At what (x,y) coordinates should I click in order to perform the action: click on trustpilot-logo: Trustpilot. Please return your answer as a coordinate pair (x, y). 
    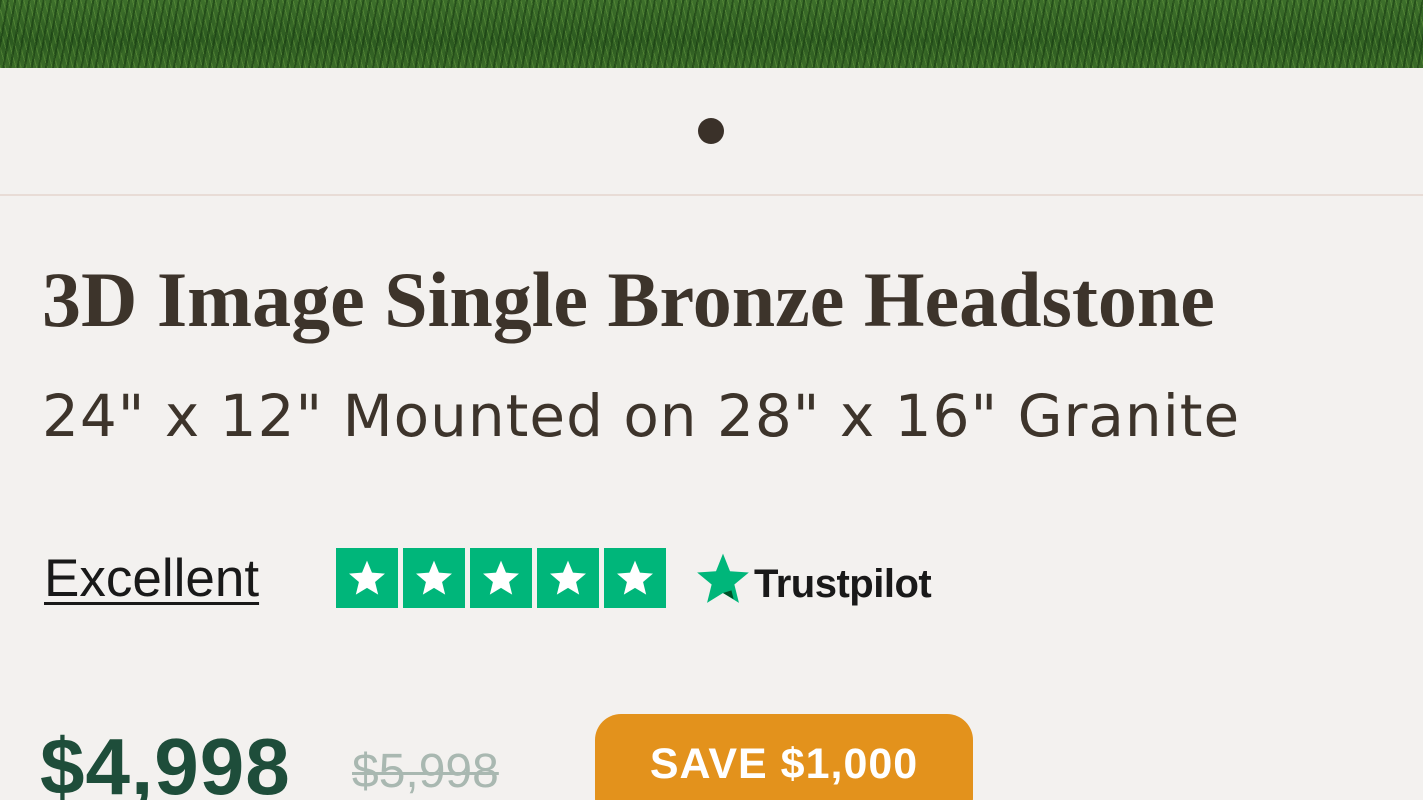
    Looking at the image, I should click on (813, 579).